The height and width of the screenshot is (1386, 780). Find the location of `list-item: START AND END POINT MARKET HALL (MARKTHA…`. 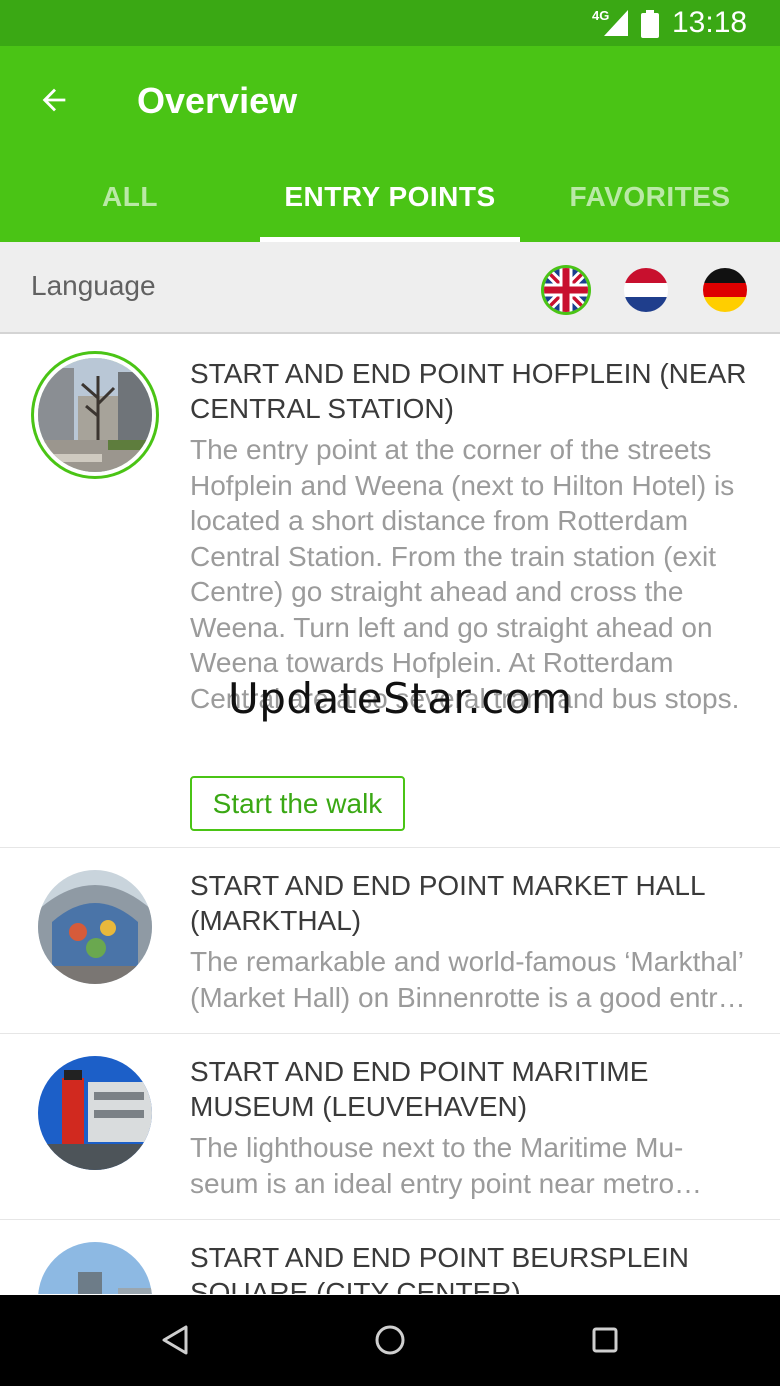

list-item: START AND END POINT MARKET HALL (MARKTHA… is located at coordinates (390, 941).